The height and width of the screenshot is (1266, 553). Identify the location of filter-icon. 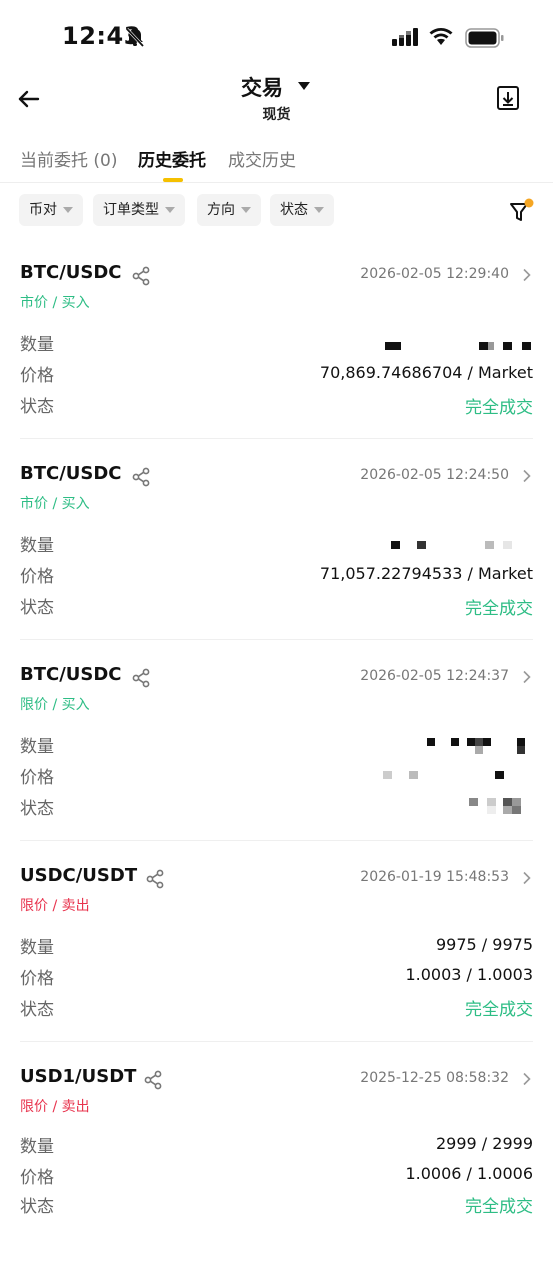
(522, 211).